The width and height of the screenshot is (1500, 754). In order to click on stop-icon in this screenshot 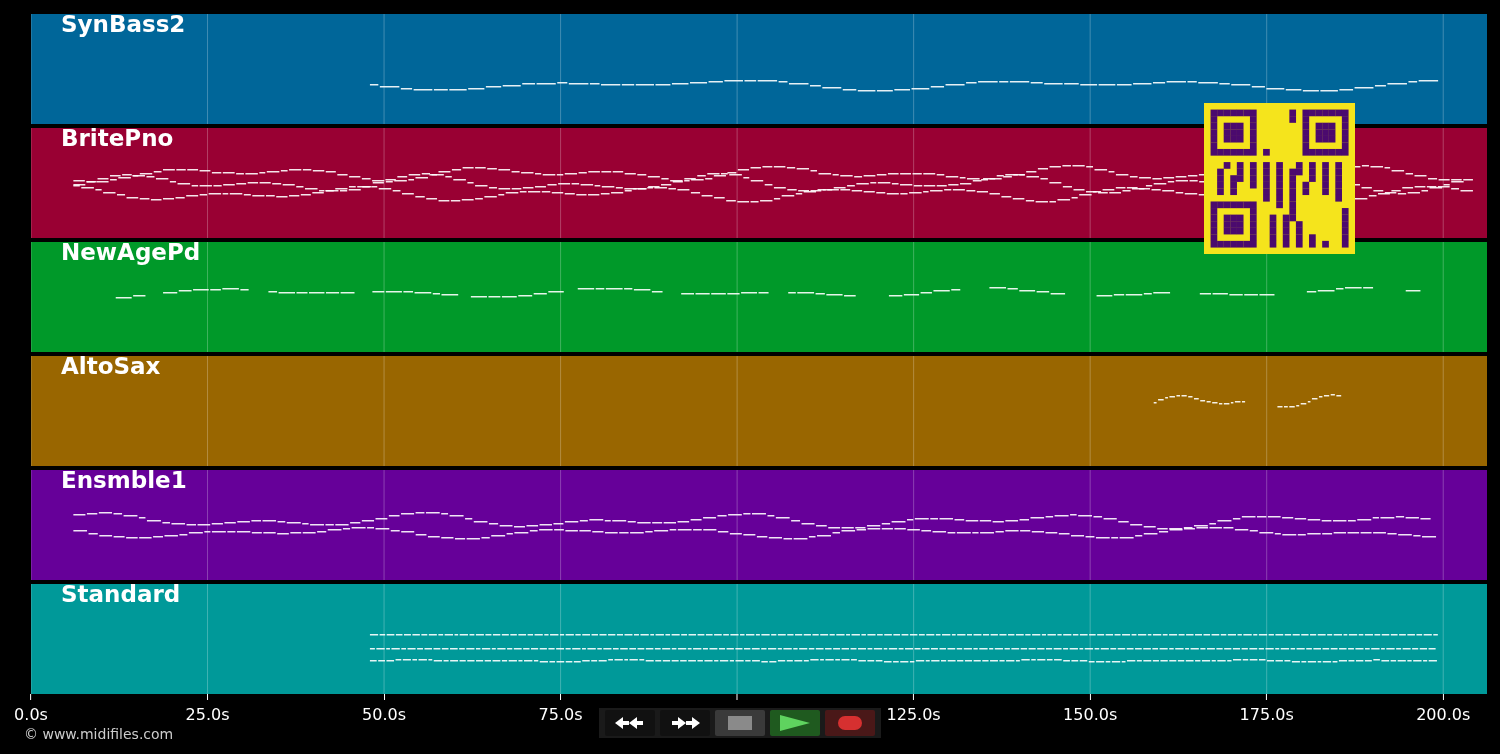, I will do `click(740, 723)`.